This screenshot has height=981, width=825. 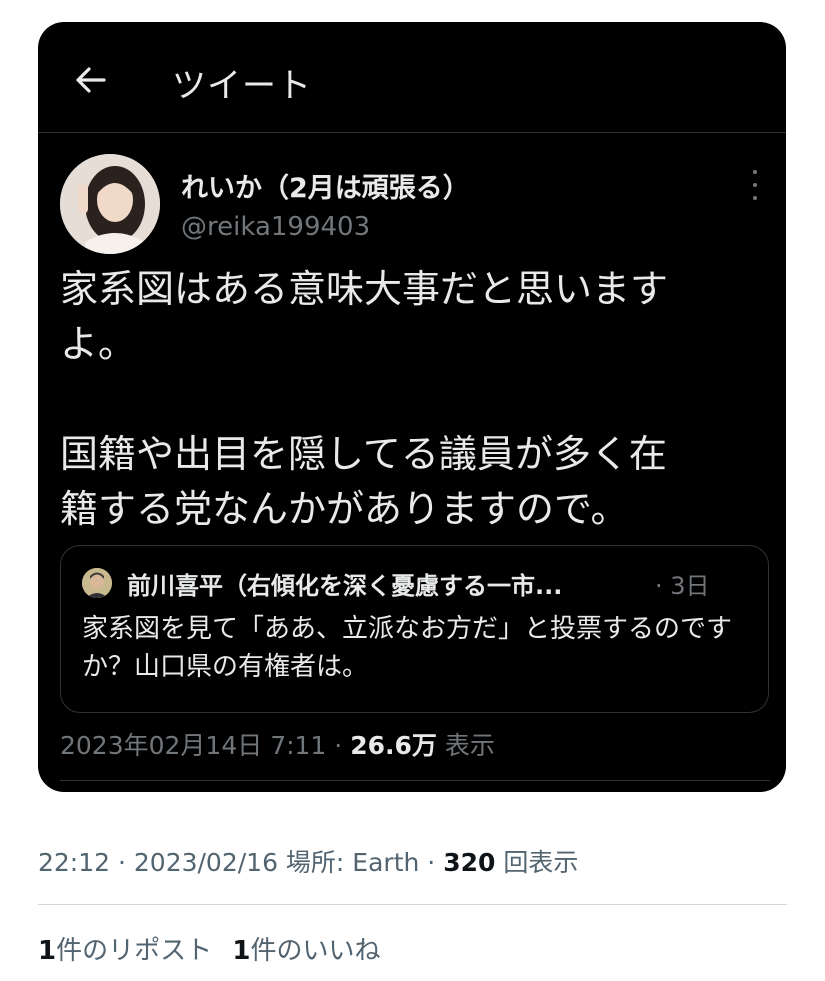 What do you see at coordinates (215, 948) in the screenshot?
I see `engagement-stats: 1件のリポスト 1件のいいね` at bounding box center [215, 948].